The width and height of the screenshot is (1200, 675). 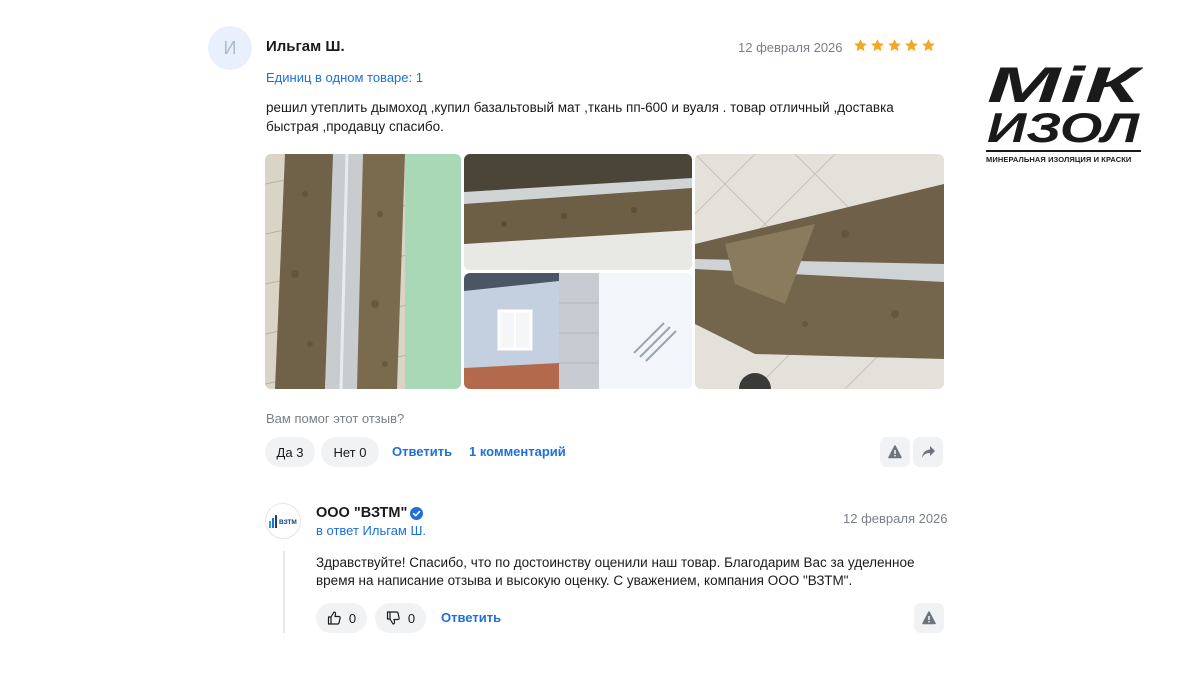 I want to click on like-count: 0, so click(x=352, y=618).